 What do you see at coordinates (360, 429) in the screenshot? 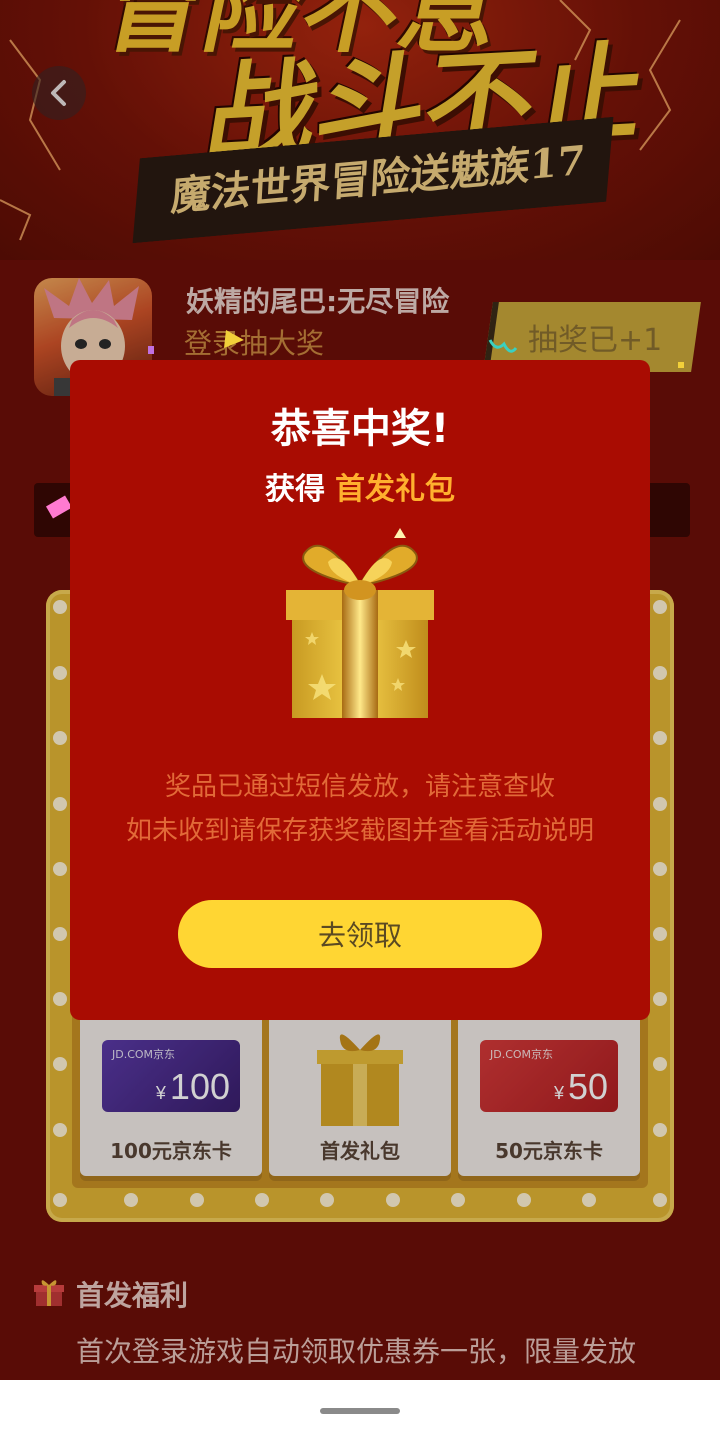
I see `dialog-title: 恭喜中奖!` at bounding box center [360, 429].